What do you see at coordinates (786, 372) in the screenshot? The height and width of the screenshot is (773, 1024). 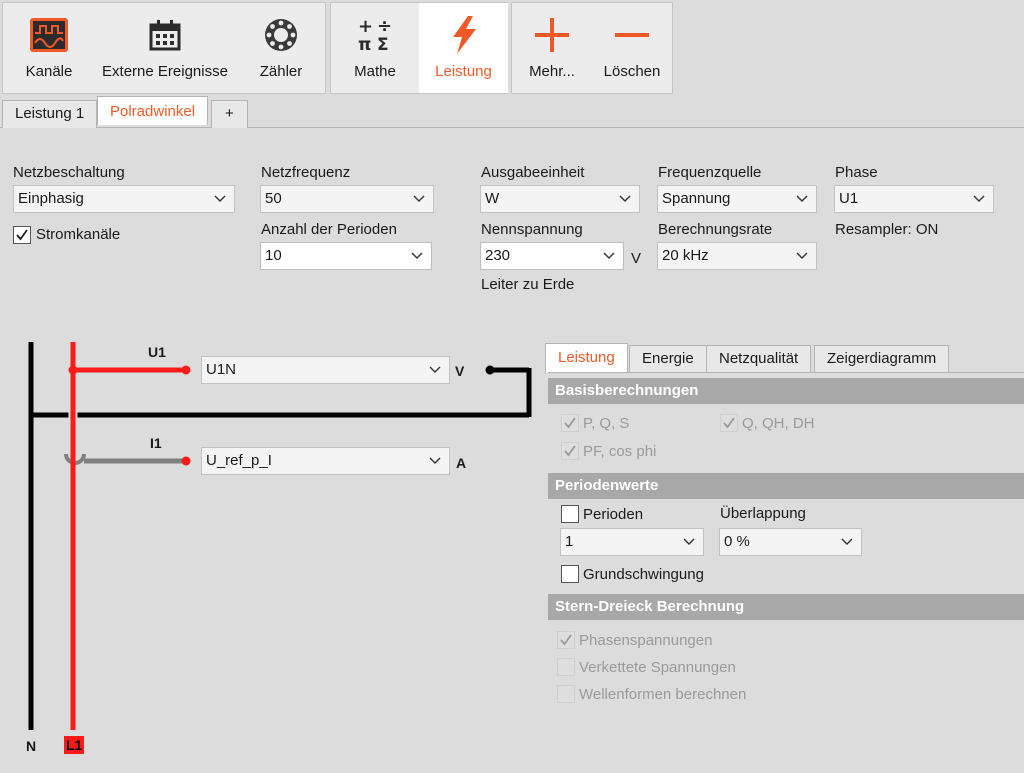 I see `panel-tab-underline` at bounding box center [786, 372].